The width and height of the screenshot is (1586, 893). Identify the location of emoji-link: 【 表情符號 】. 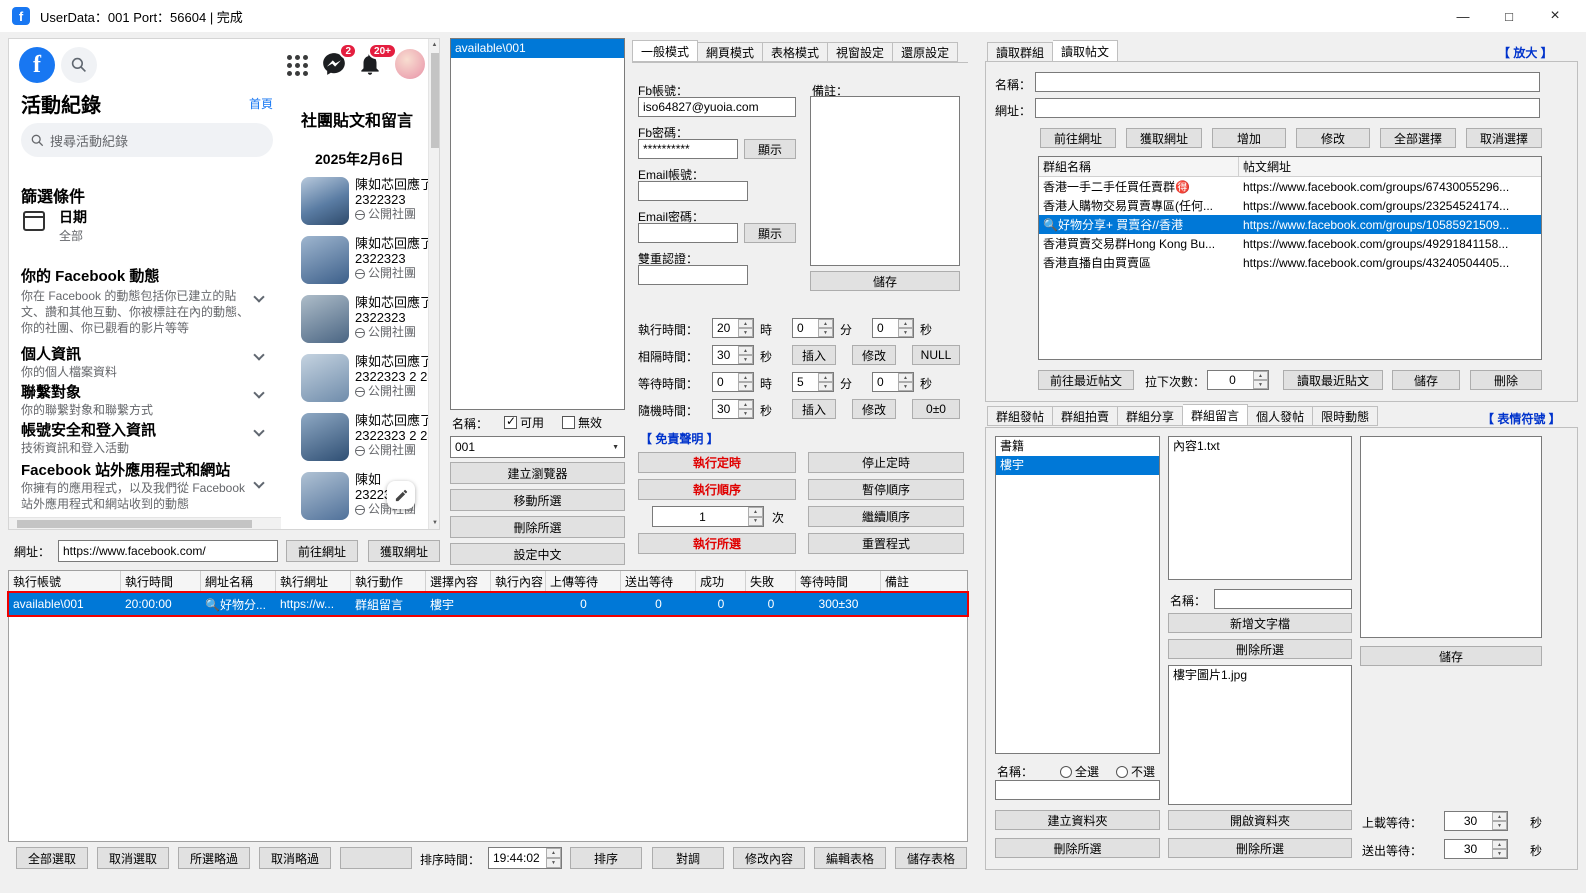
(1521, 418).